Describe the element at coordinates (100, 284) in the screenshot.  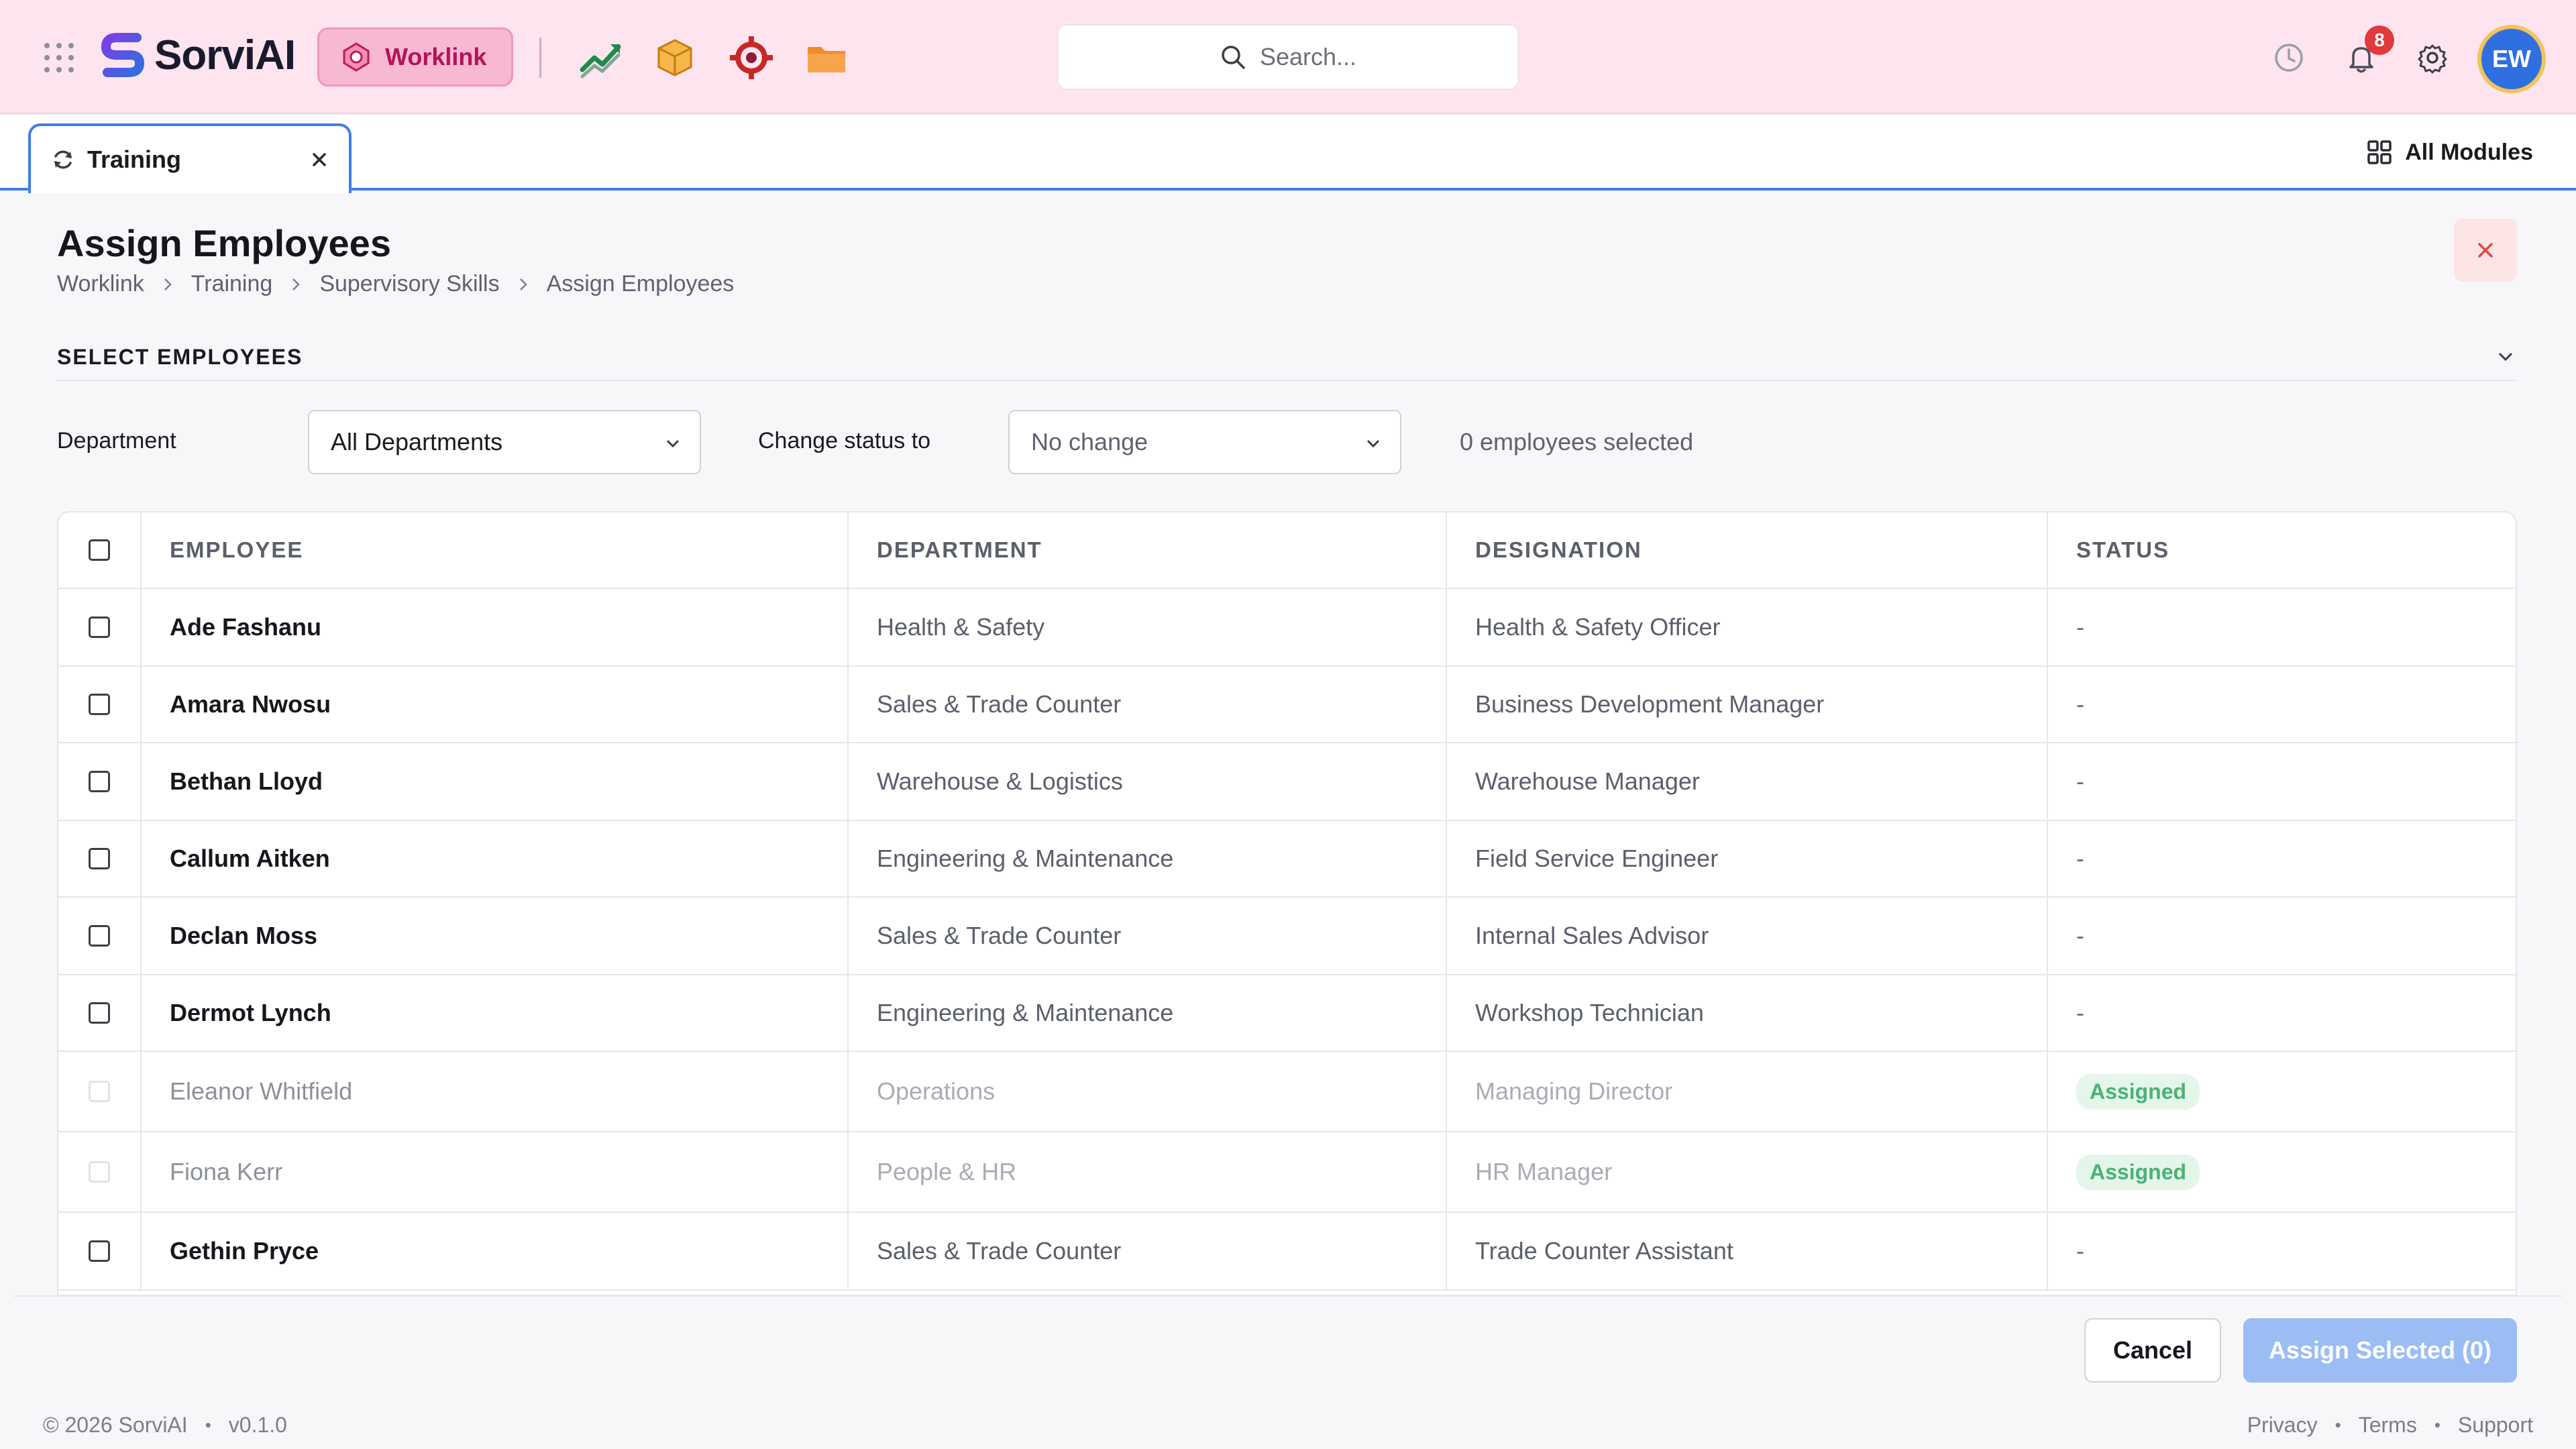
I see `breadcrumb-item-worklink: Worklink` at that location.